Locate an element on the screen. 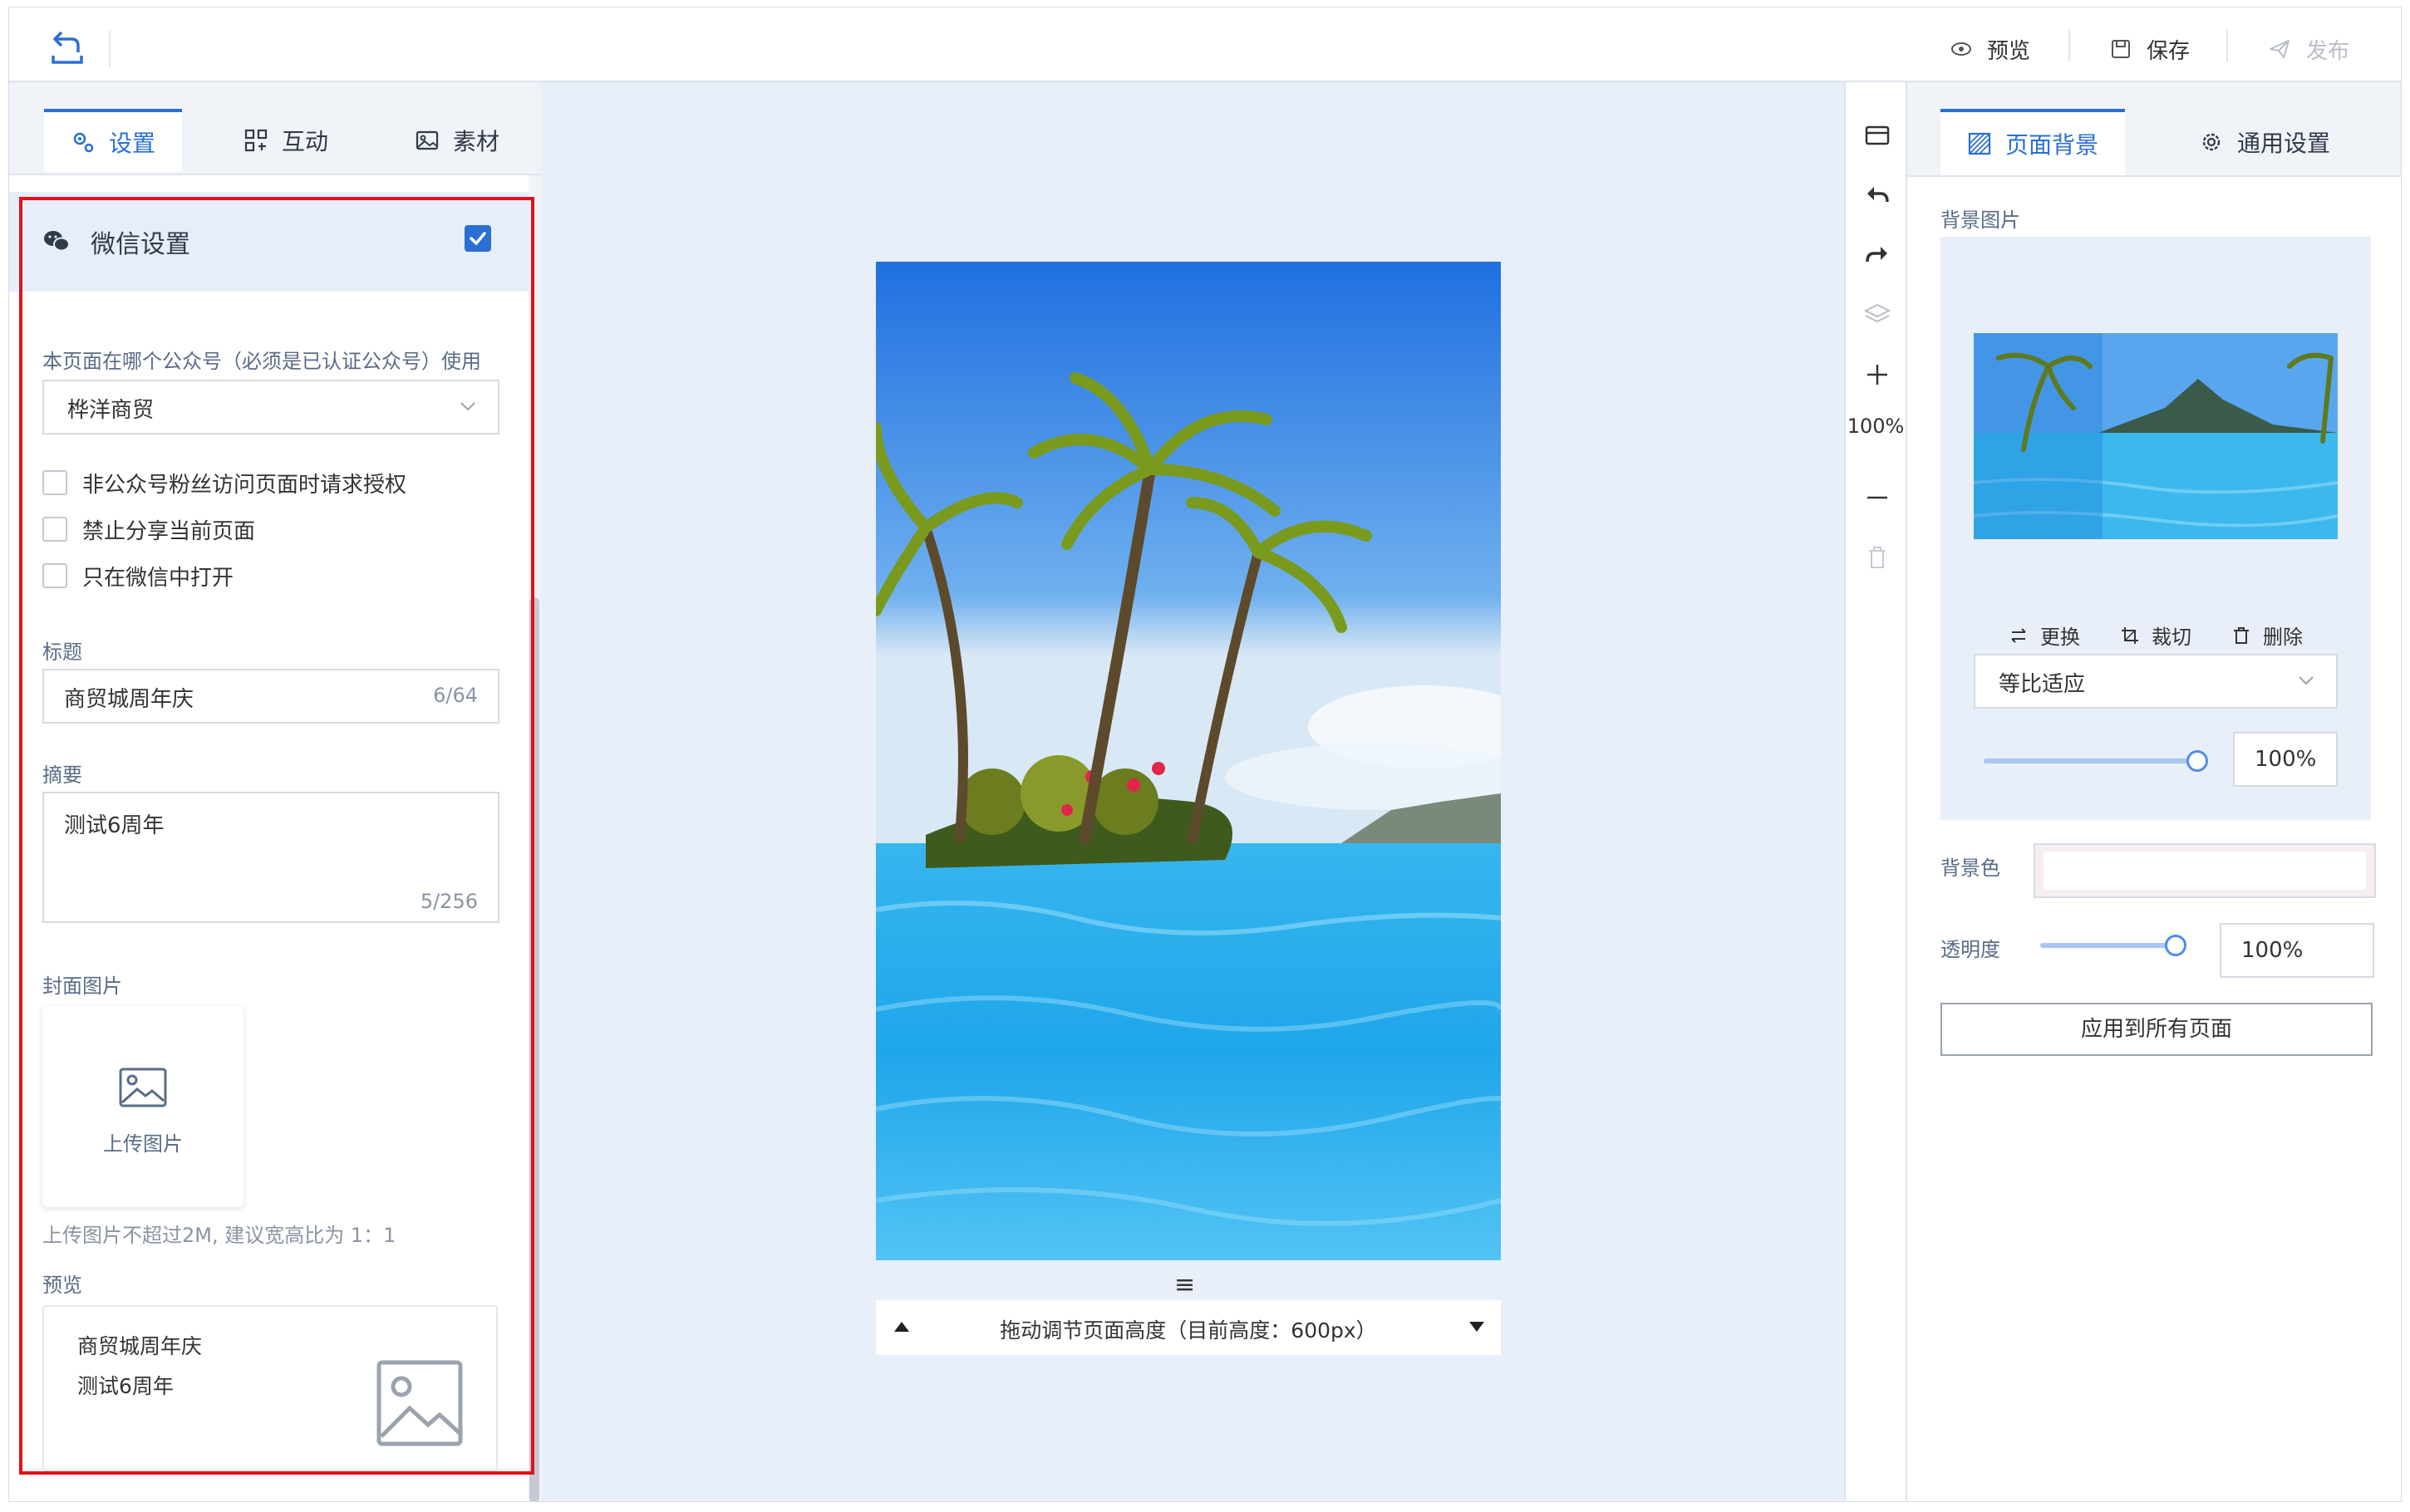 This screenshot has width=2410, height=1512. background-color-label: 背景色 is located at coordinates (1970, 869).